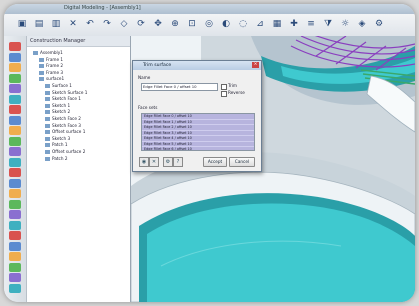 This screenshot has width=419, height=306. I want to click on tree-item: Sketch 3, so click(57, 139).